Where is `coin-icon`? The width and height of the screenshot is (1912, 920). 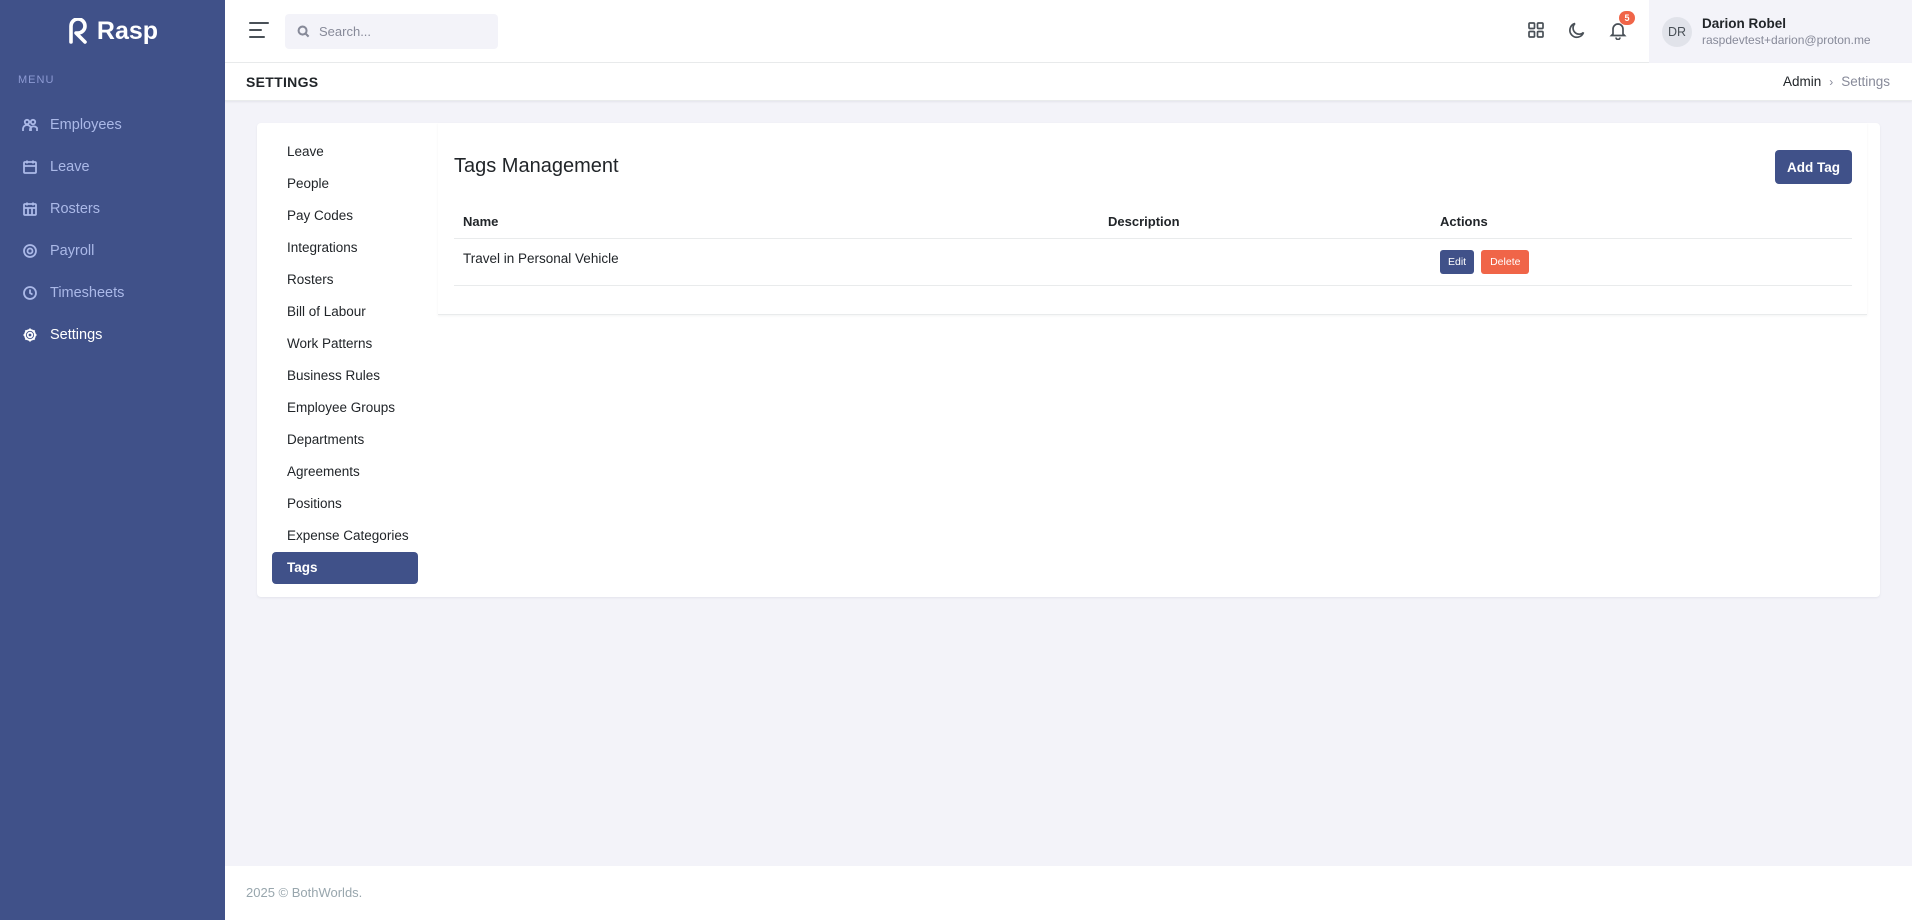
coin-icon is located at coordinates (30, 251).